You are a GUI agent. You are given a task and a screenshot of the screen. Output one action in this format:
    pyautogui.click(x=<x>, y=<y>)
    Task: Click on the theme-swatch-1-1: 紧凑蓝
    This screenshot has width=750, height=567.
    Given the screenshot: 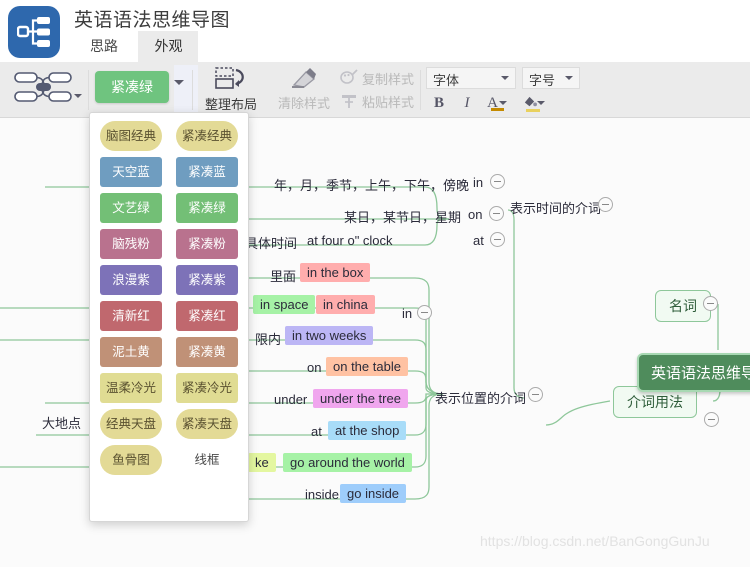 What is the action you would take?
    pyautogui.click(x=207, y=172)
    